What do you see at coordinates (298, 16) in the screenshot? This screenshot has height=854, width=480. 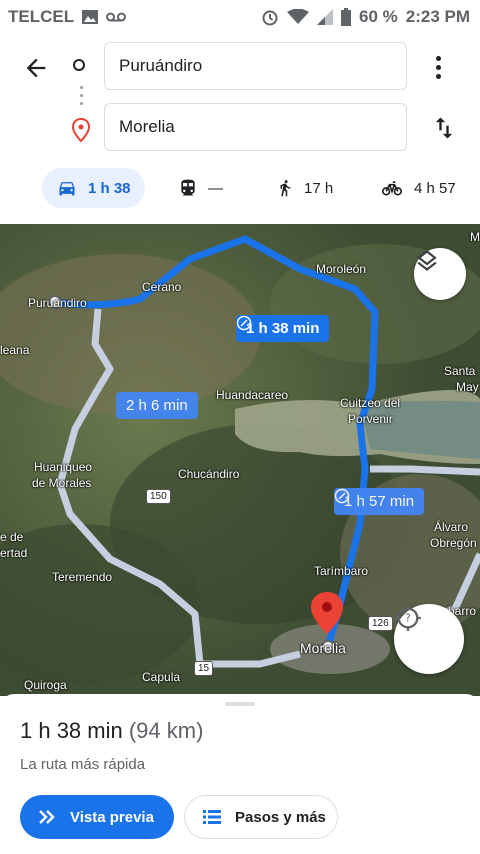 I see `wifi-icon` at bounding box center [298, 16].